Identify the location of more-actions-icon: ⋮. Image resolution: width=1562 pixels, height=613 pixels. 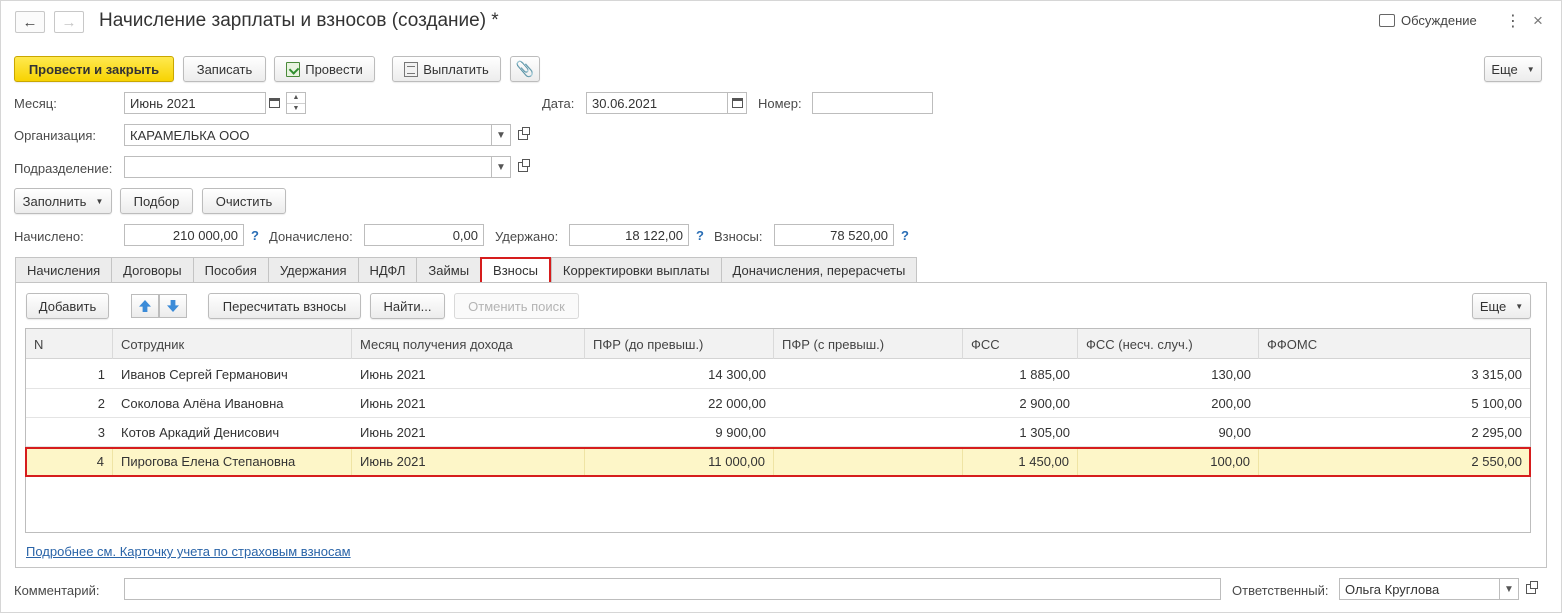
(1513, 21).